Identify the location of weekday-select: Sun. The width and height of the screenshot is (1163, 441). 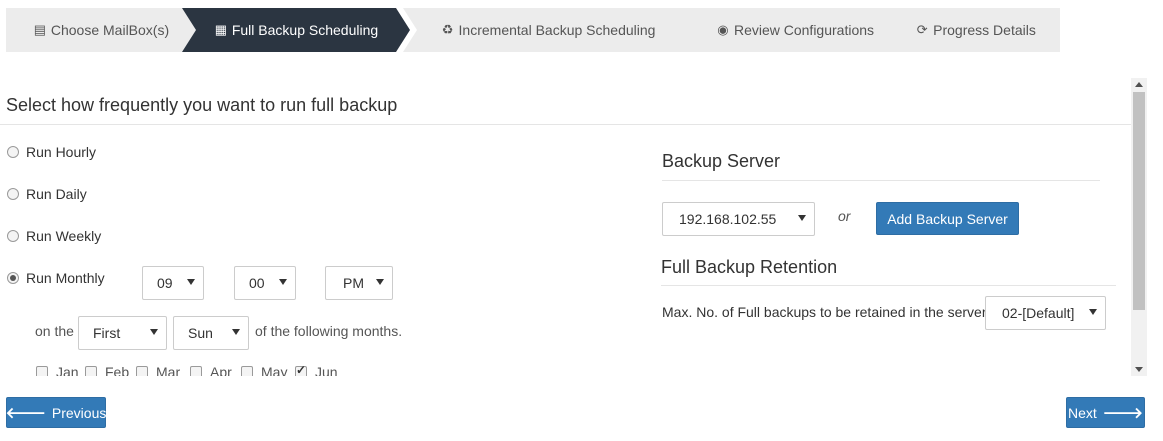
(211, 333).